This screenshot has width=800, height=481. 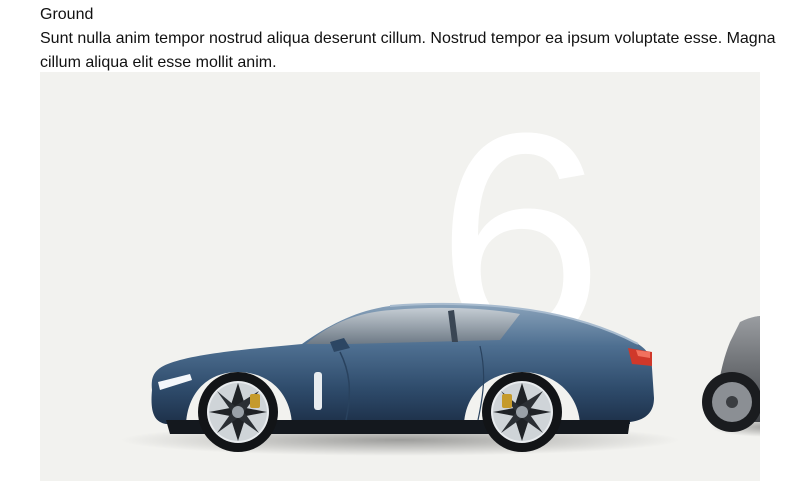 What do you see at coordinates (67, 14) in the screenshot?
I see `heading: Ground` at bounding box center [67, 14].